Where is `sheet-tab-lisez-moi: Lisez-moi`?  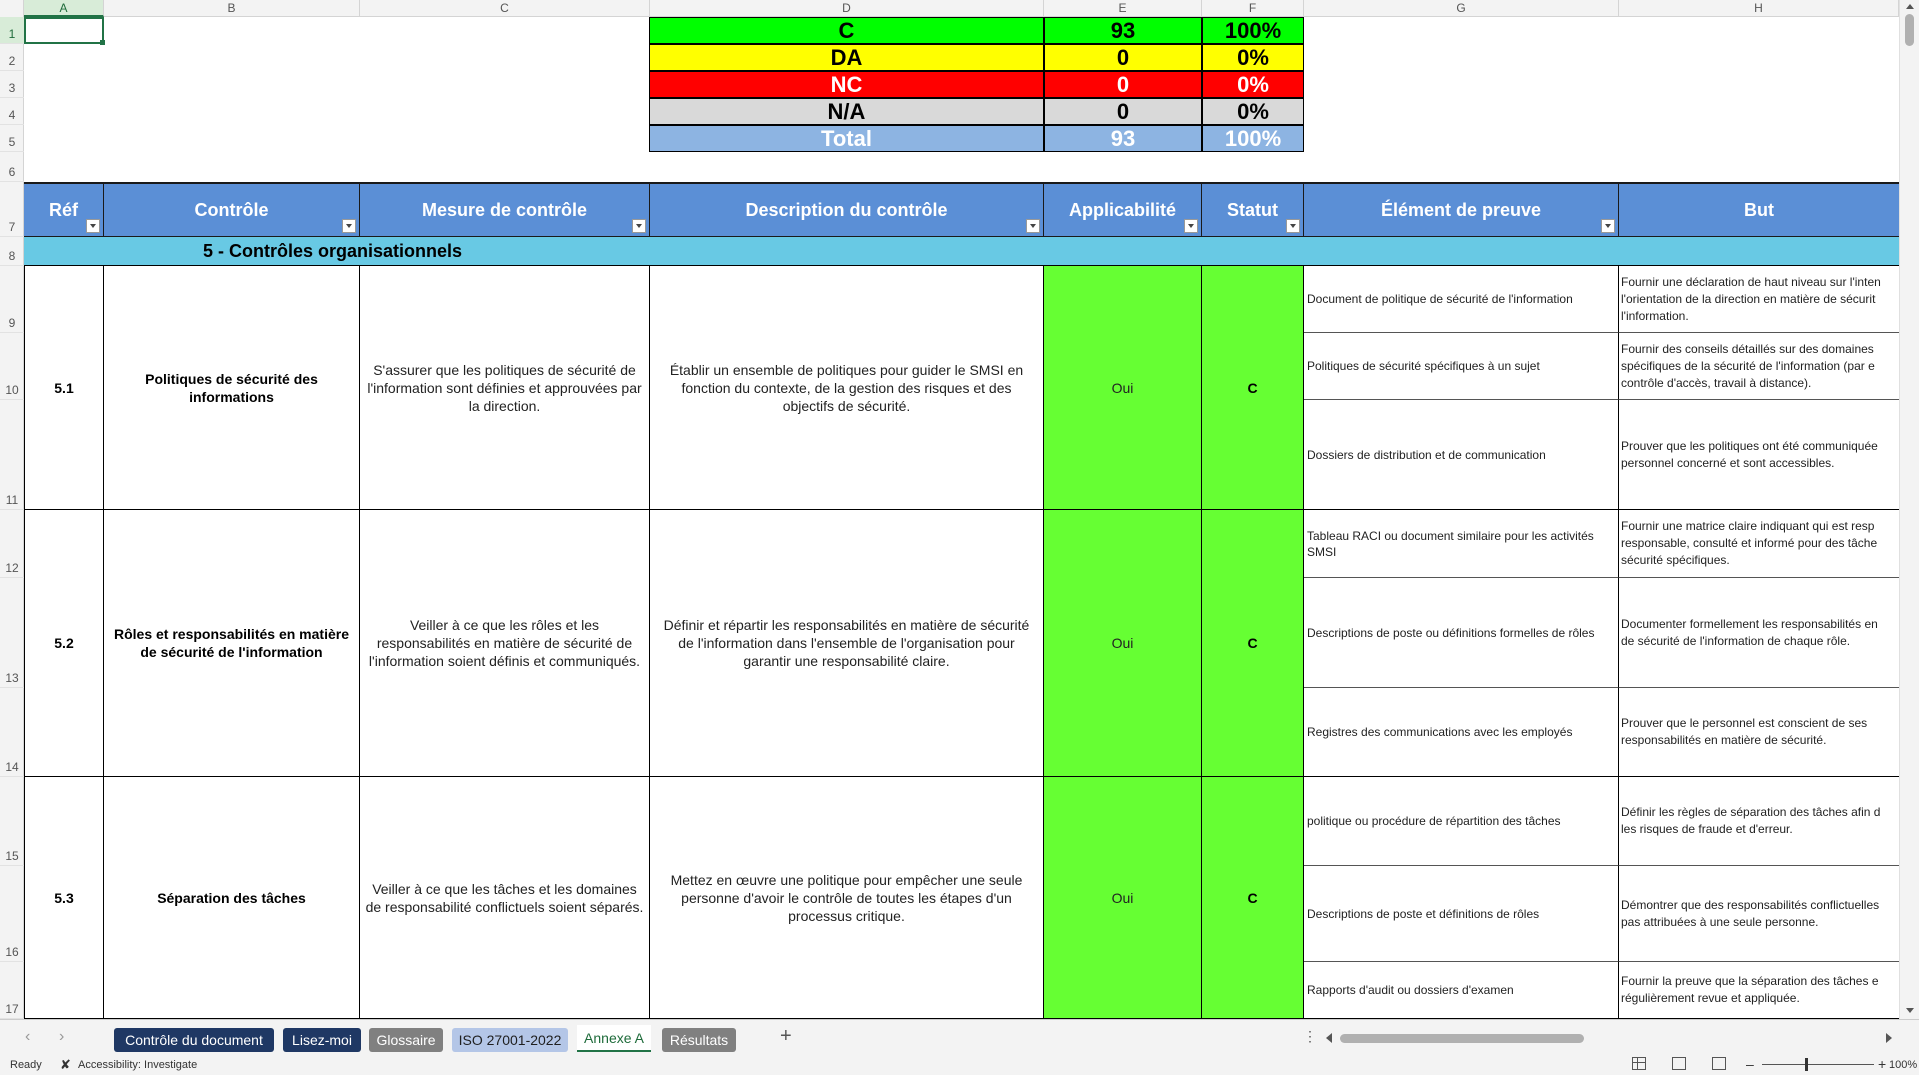 sheet-tab-lisez-moi: Lisez-moi is located at coordinates (322, 1040).